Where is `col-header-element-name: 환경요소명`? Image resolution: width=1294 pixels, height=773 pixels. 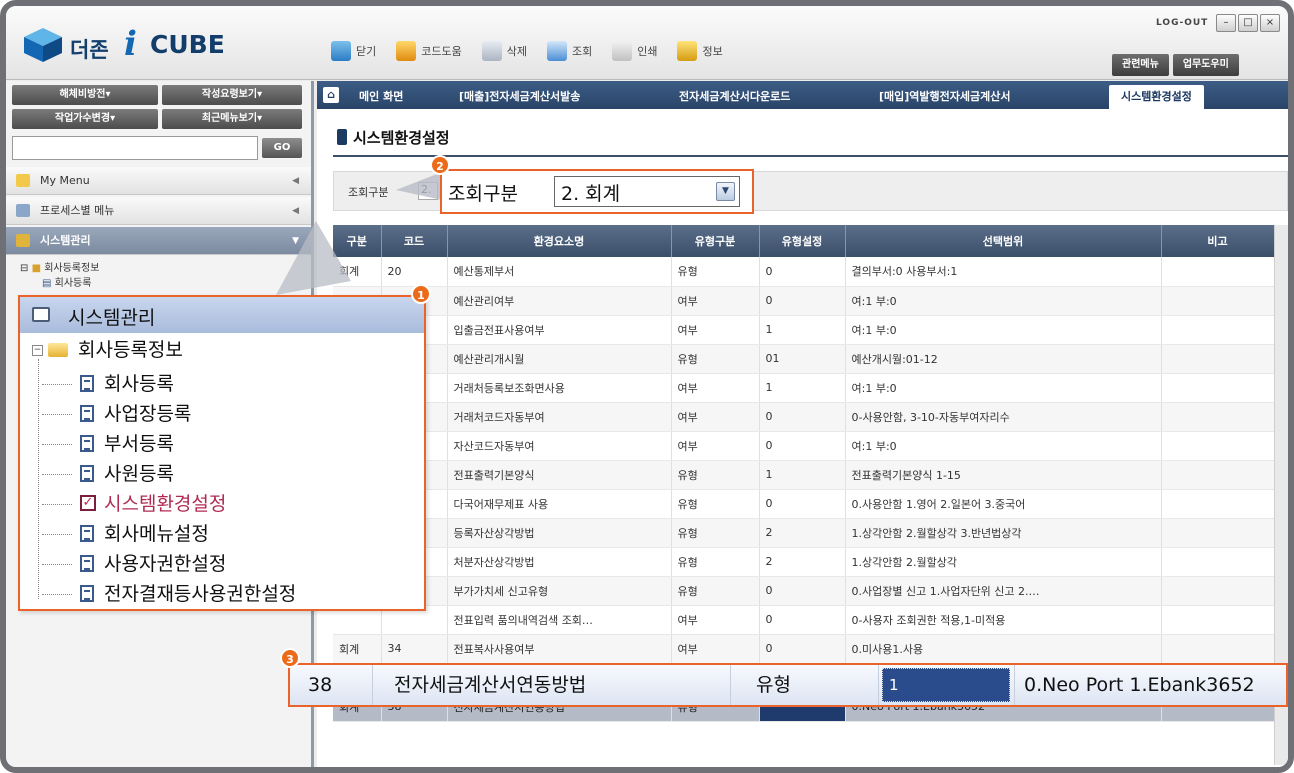
col-header-element-name: 환경요소명 is located at coordinates (559, 241).